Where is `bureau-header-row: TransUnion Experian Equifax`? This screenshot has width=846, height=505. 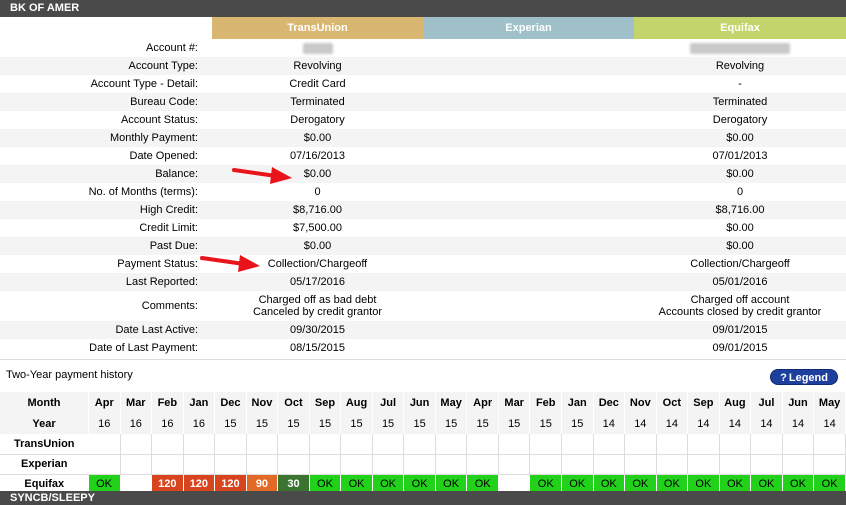 bureau-header-row: TransUnion Experian Equifax is located at coordinates (423, 28).